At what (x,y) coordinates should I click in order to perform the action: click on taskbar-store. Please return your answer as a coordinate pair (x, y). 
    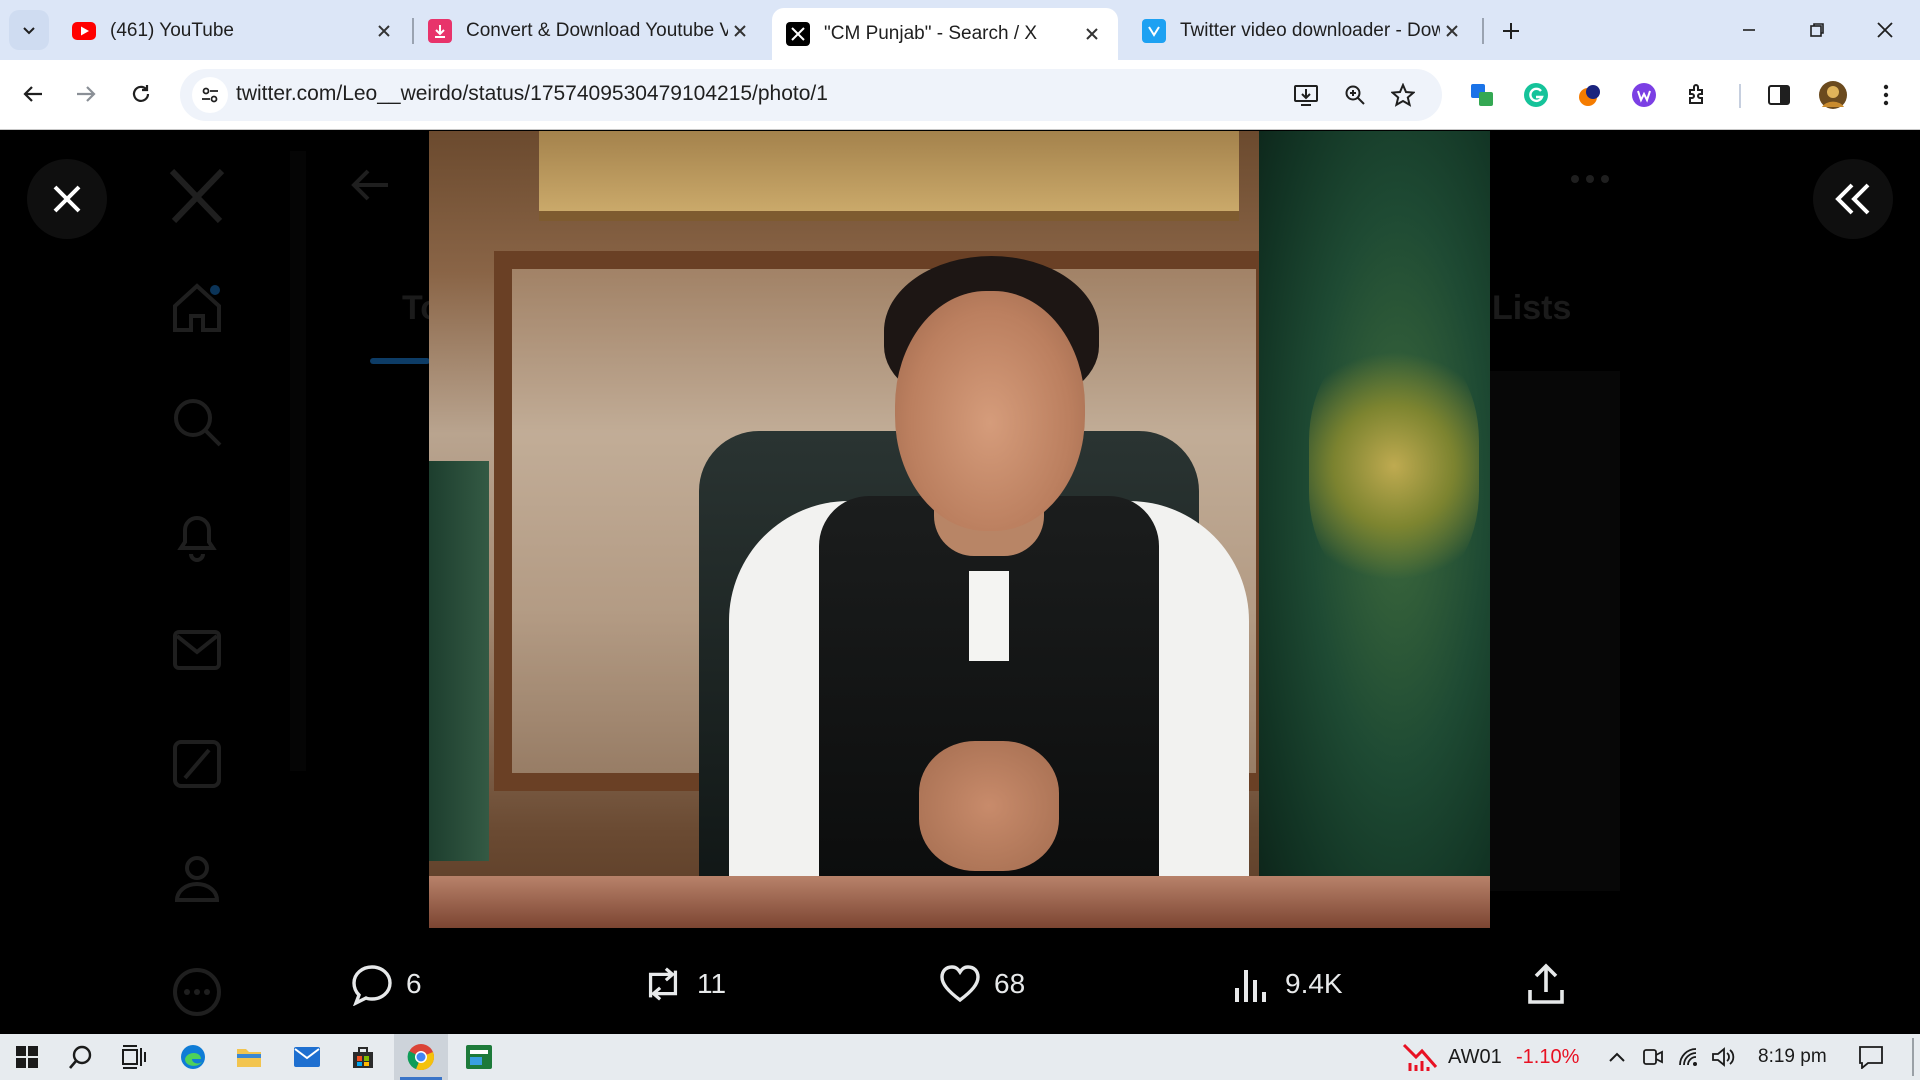
    Looking at the image, I should click on (363, 1057).